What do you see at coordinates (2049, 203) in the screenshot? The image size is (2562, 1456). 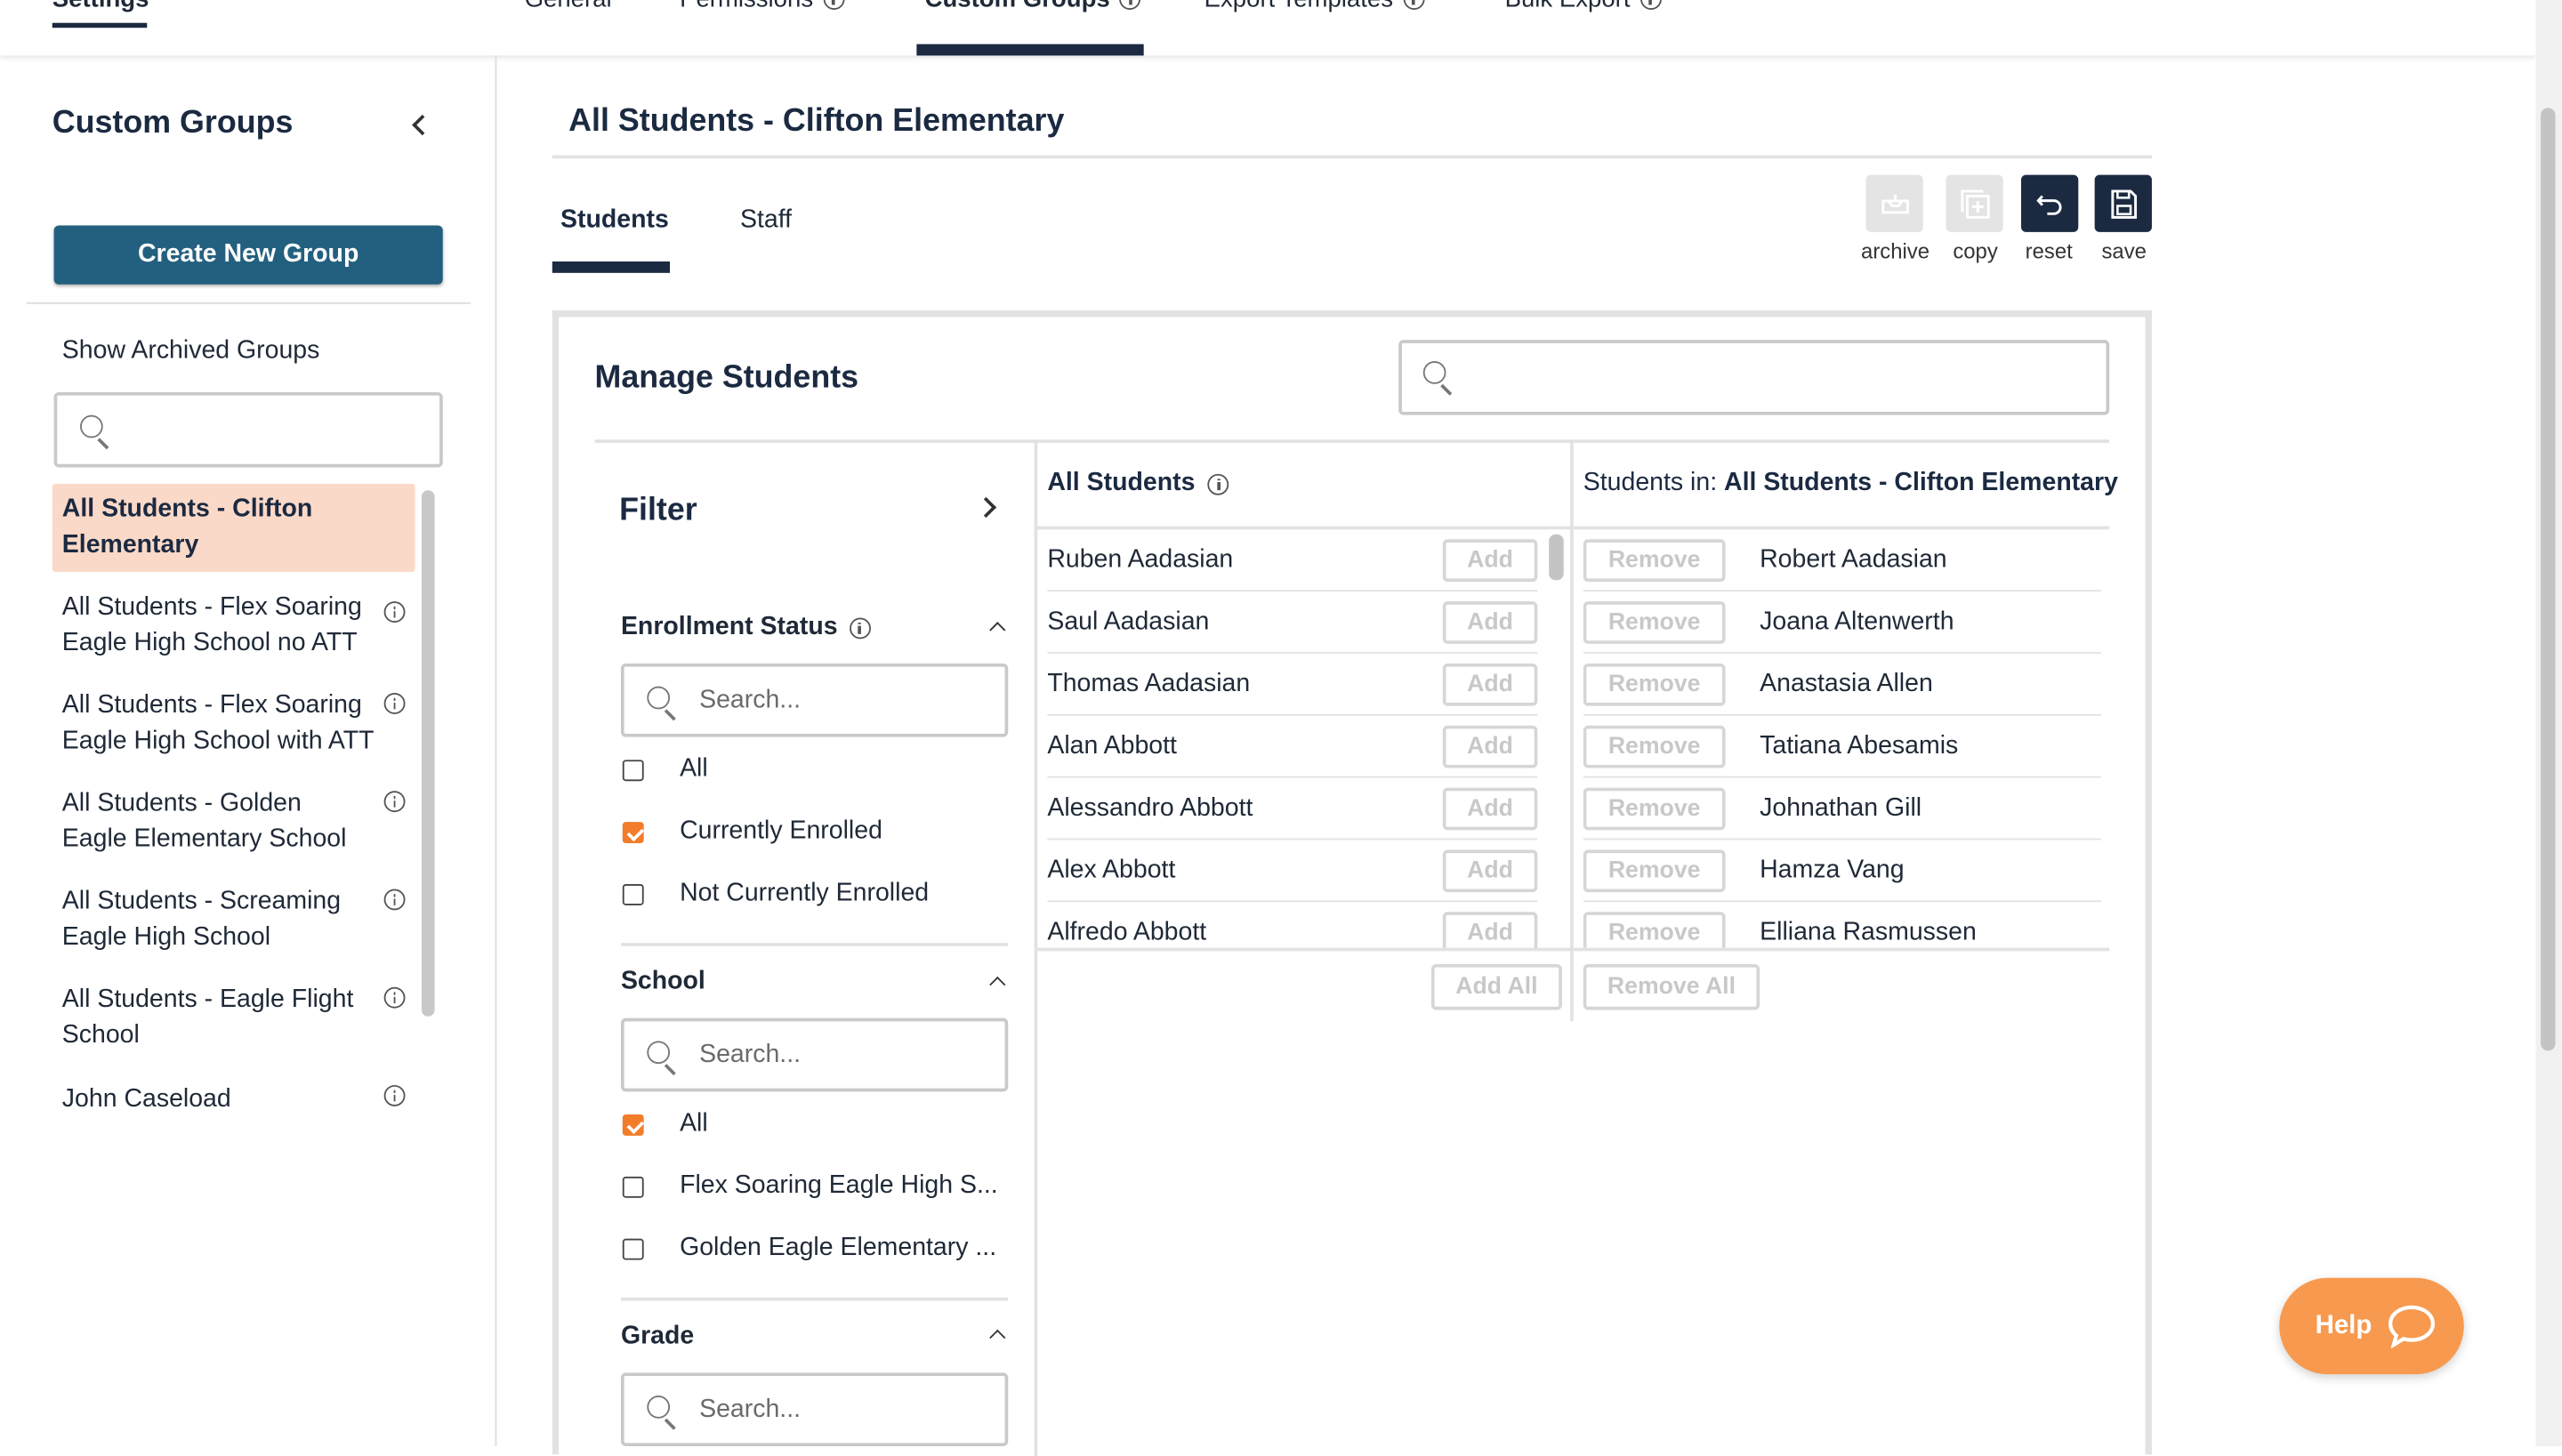 I see `reset-button` at bounding box center [2049, 203].